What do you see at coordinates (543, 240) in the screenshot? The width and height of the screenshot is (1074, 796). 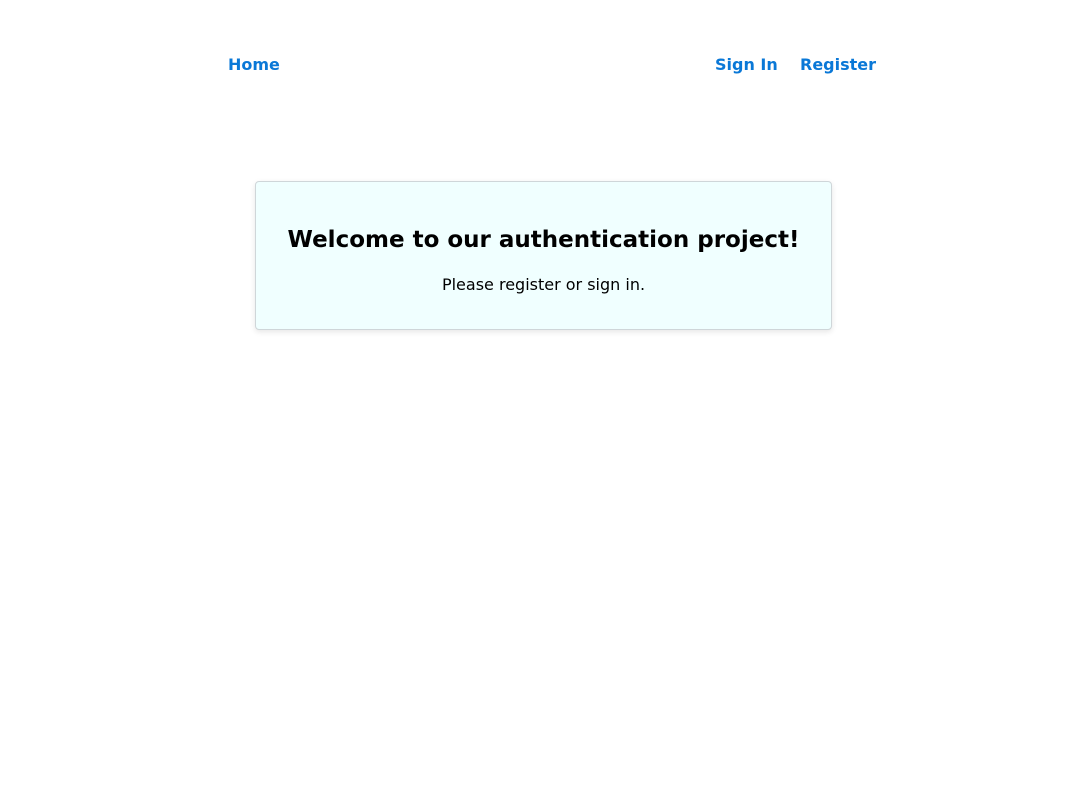 I see `welcome-title: Welcome to our authentication project!` at bounding box center [543, 240].